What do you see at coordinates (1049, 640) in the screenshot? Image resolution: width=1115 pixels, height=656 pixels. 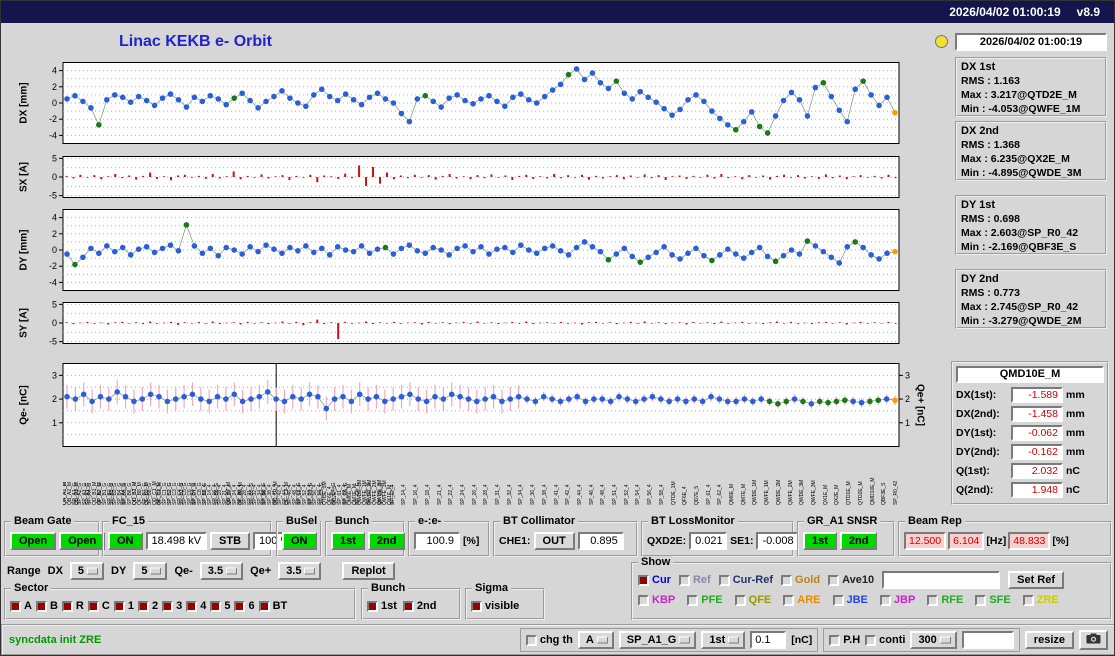 I see `resize-button: resize` at bounding box center [1049, 640].